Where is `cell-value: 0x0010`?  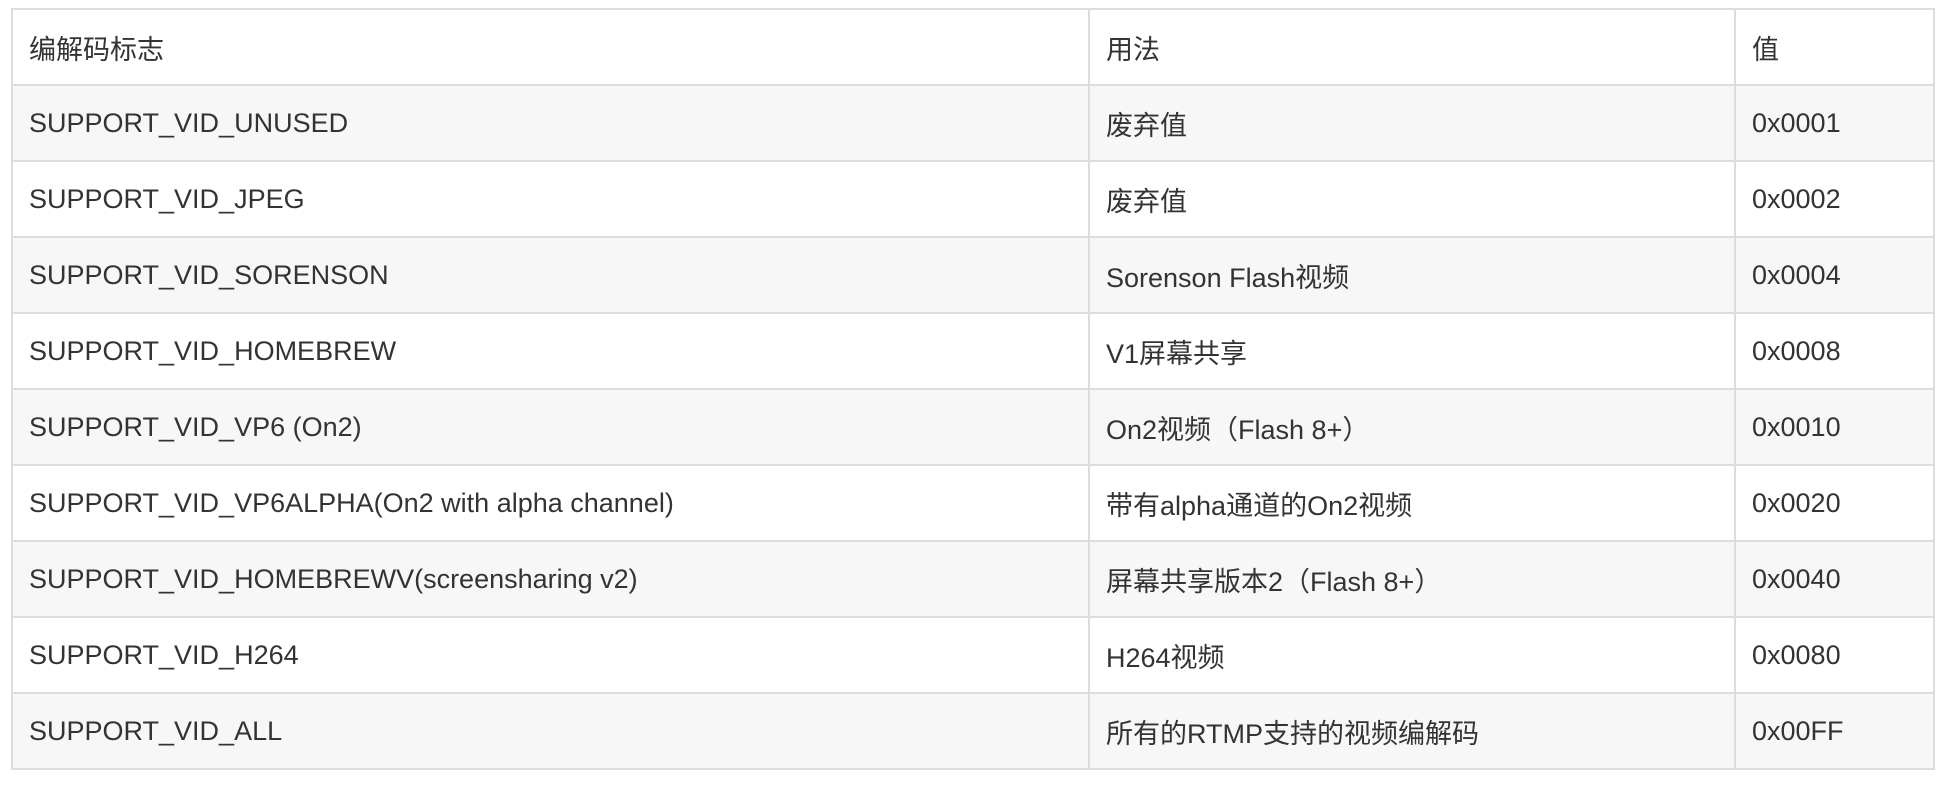 cell-value: 0x0010 is located at coordinates (1834, 427).